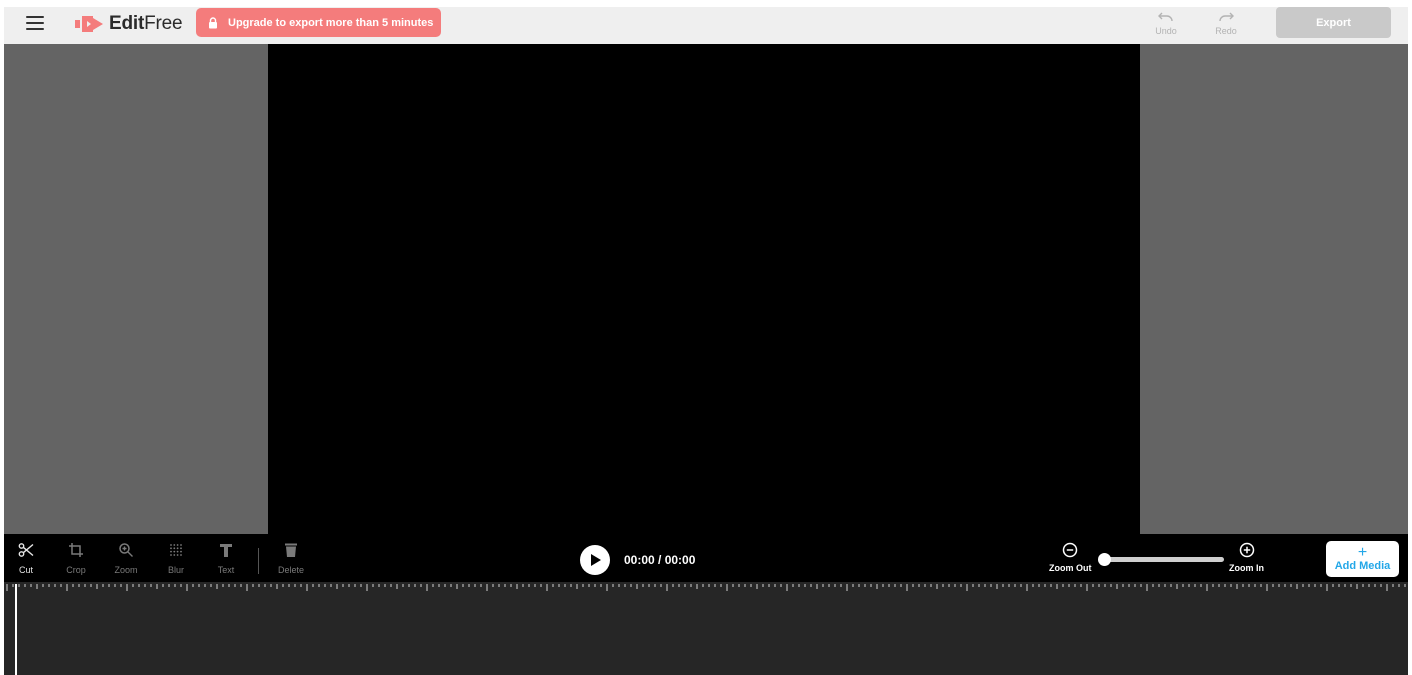 This screenshot has width=1412, height=675. Describe the element at coordinates (1362, 552) in the screenshot. I see `plus-icon: +` at that location.